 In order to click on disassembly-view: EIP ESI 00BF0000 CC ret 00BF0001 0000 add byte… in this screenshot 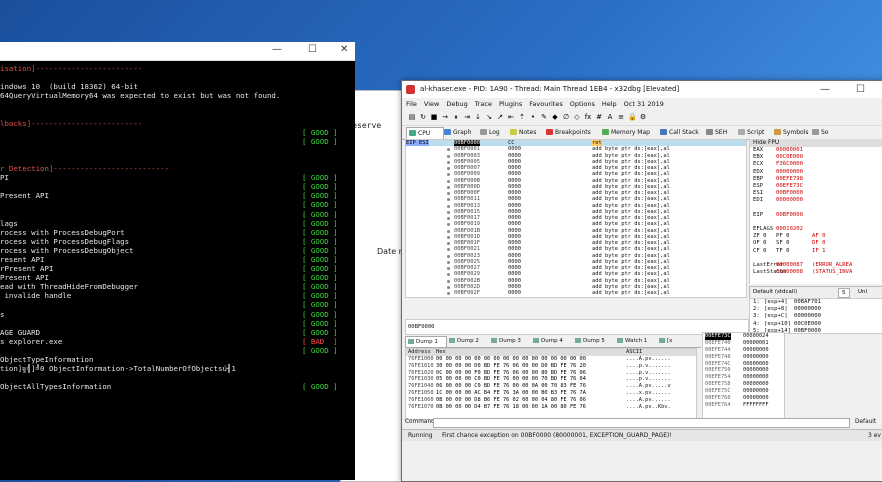, I will do `click(576, 218)`.